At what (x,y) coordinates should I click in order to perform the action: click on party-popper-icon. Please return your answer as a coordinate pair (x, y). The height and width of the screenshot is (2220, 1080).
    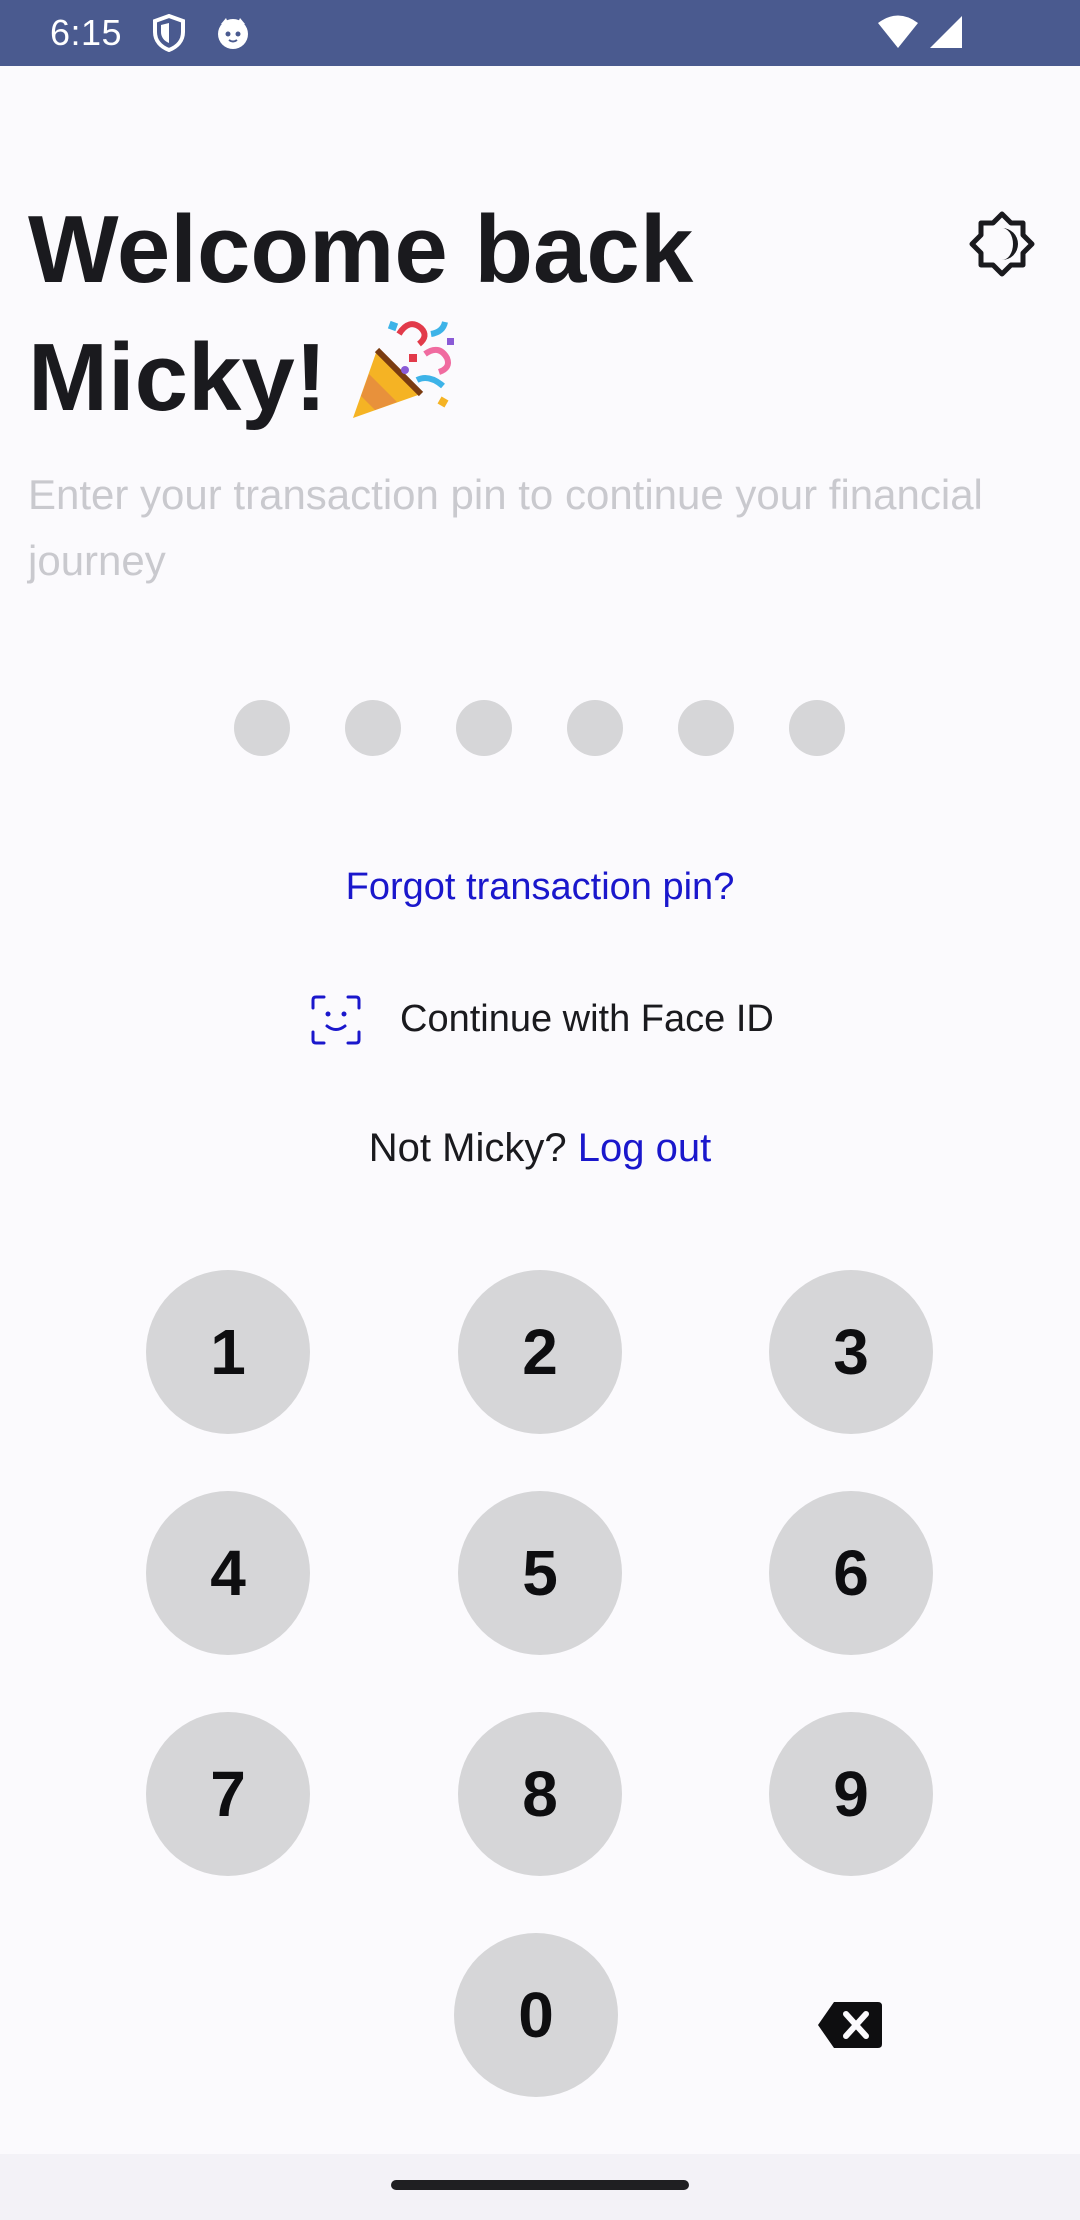
    Looking at the image, I should click on (402, 385).